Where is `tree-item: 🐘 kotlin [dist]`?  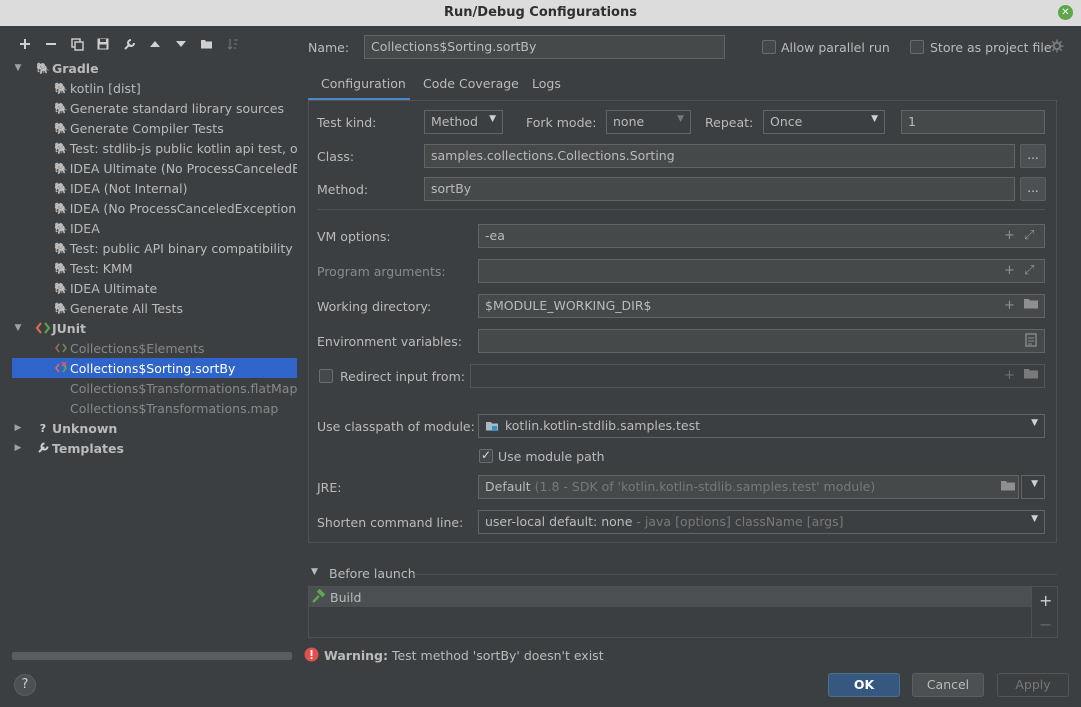
tree-item: 🐘 kotlin [dist] is located at coordinates (154, 88).